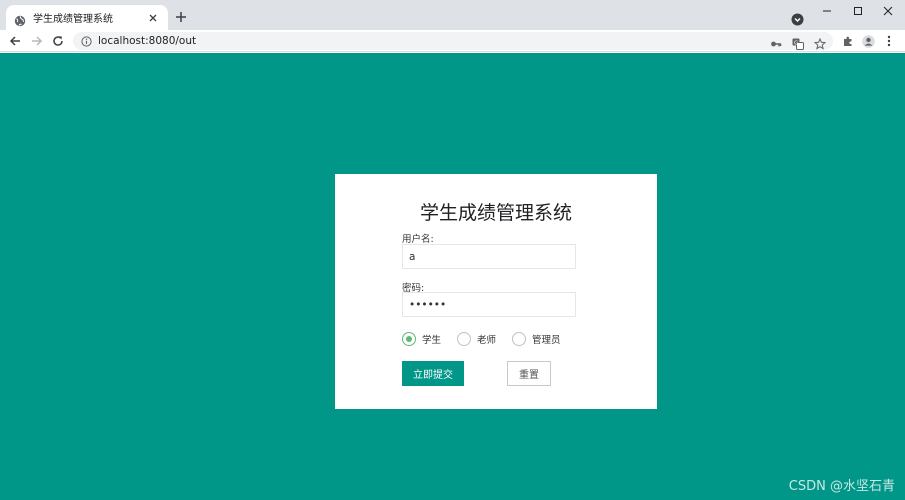 The width and height of the screenshot is (905, 500). I want to click on page-title: 学生成绩管理系统, so click(495, 213).